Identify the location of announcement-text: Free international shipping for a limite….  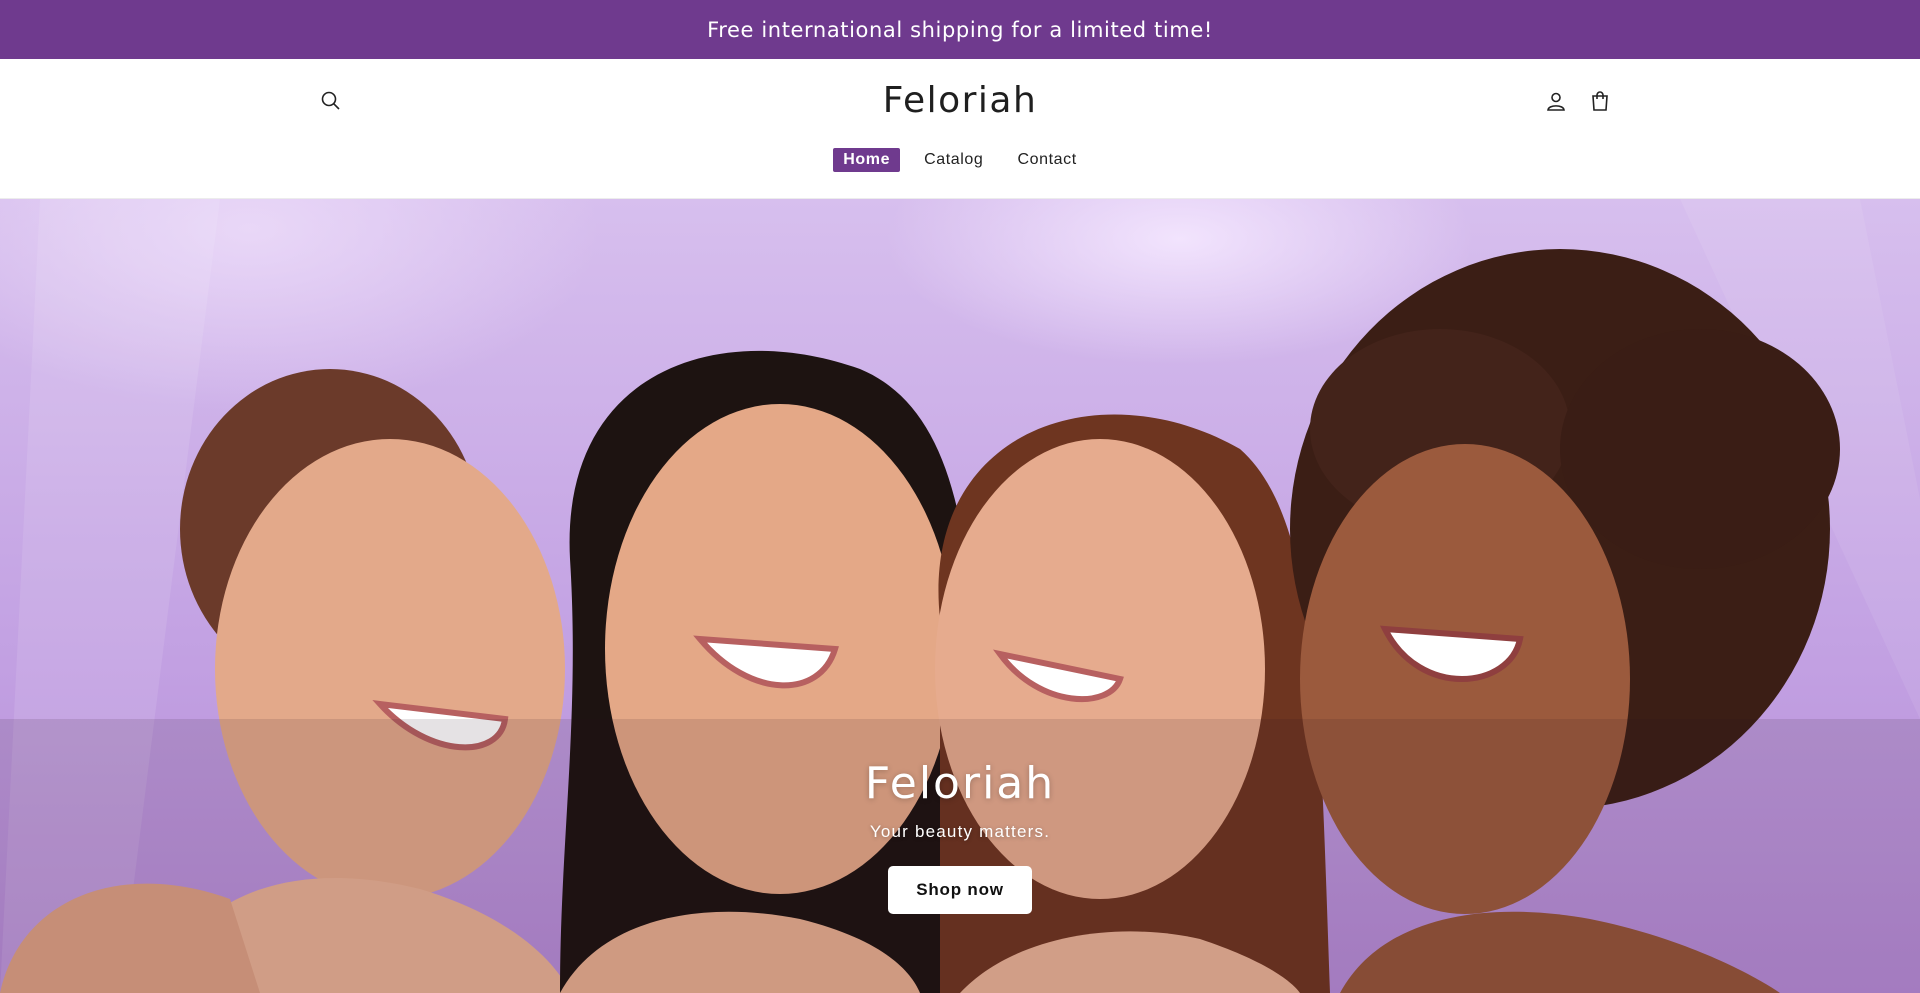
(960, 29).